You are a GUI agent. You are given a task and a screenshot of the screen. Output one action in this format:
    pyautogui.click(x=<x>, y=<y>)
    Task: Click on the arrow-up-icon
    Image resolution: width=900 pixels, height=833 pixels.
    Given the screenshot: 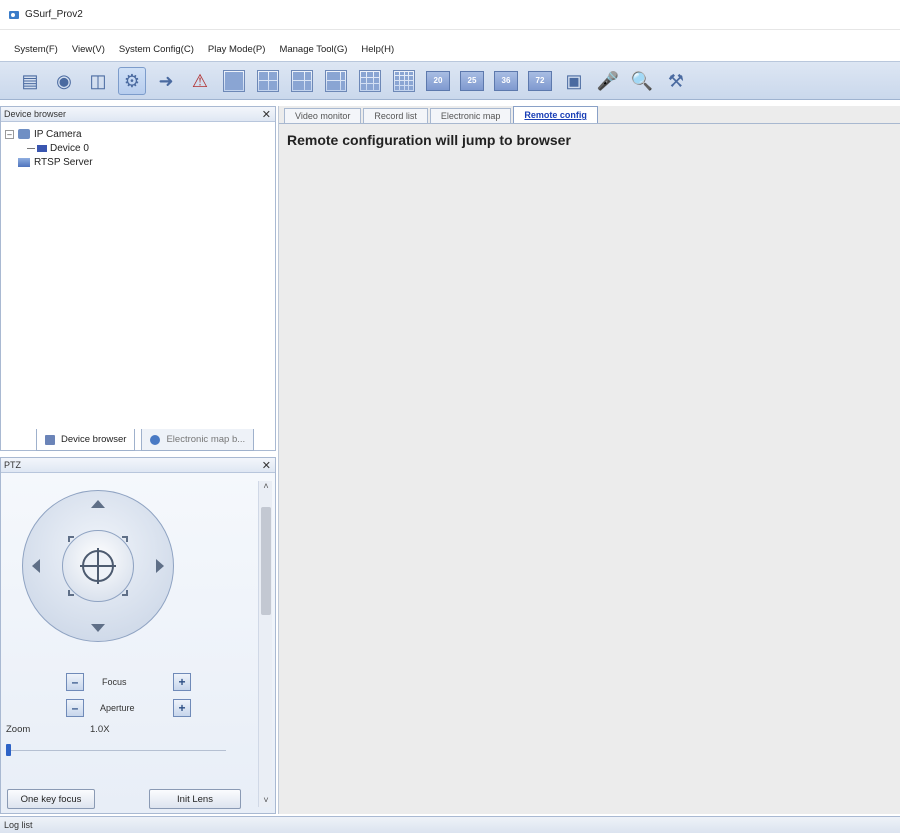 What is the action you would take?
    pyautogui.click(x=98, y=504)
    